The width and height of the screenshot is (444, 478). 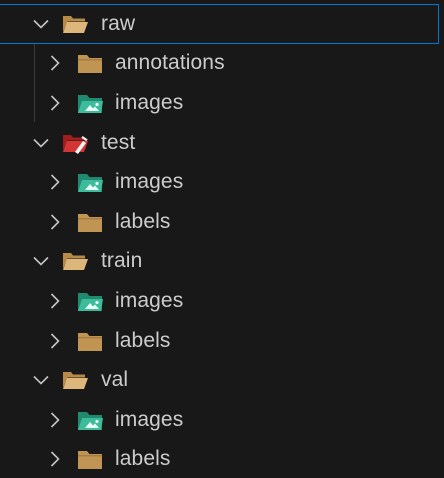 What do you see at coordinates (170, 63) in the screenshot?
I see `tree-item-label: annotations` at bounding box center [170, 63].